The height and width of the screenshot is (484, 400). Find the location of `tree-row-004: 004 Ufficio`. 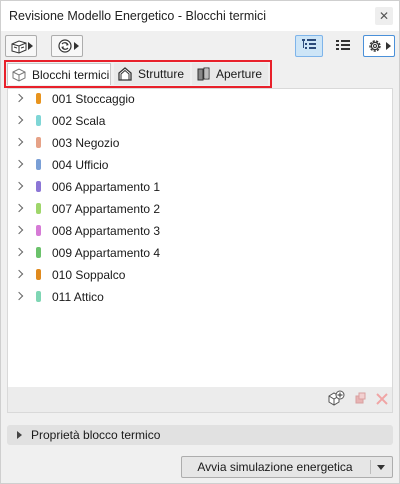

tree-row-004: 004 Ufficio is located at coordinates (200, 166).